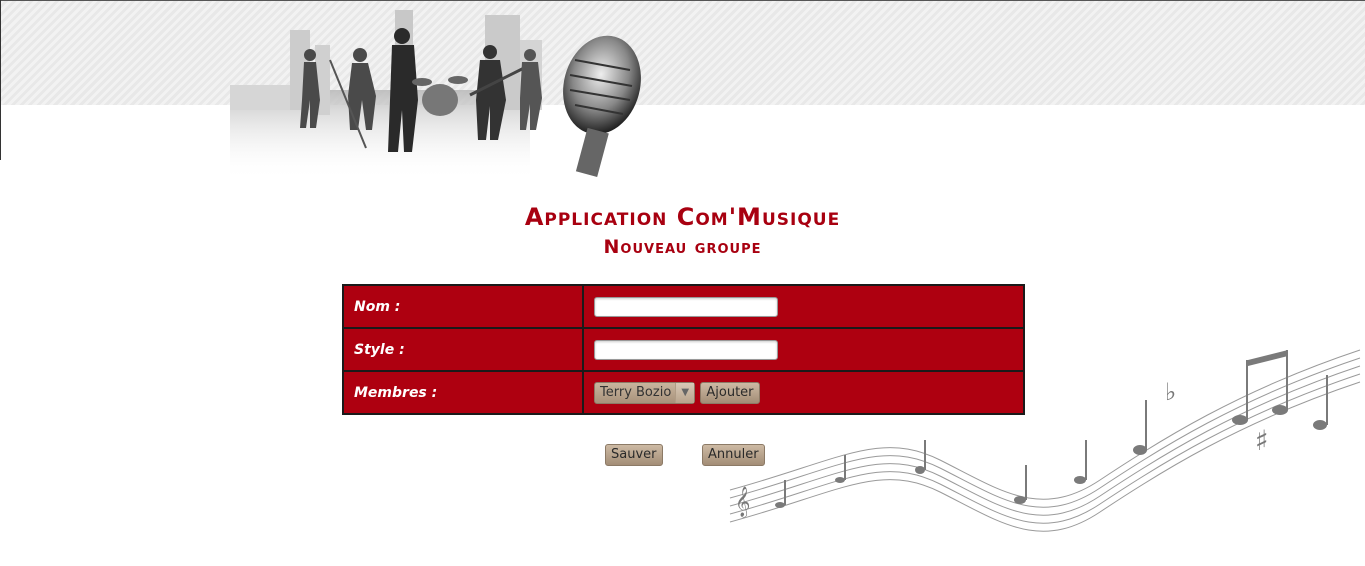 Image resolution: width=1365 pixels, height=566 pixels. I want to click on nom-input, so click(686, 307).